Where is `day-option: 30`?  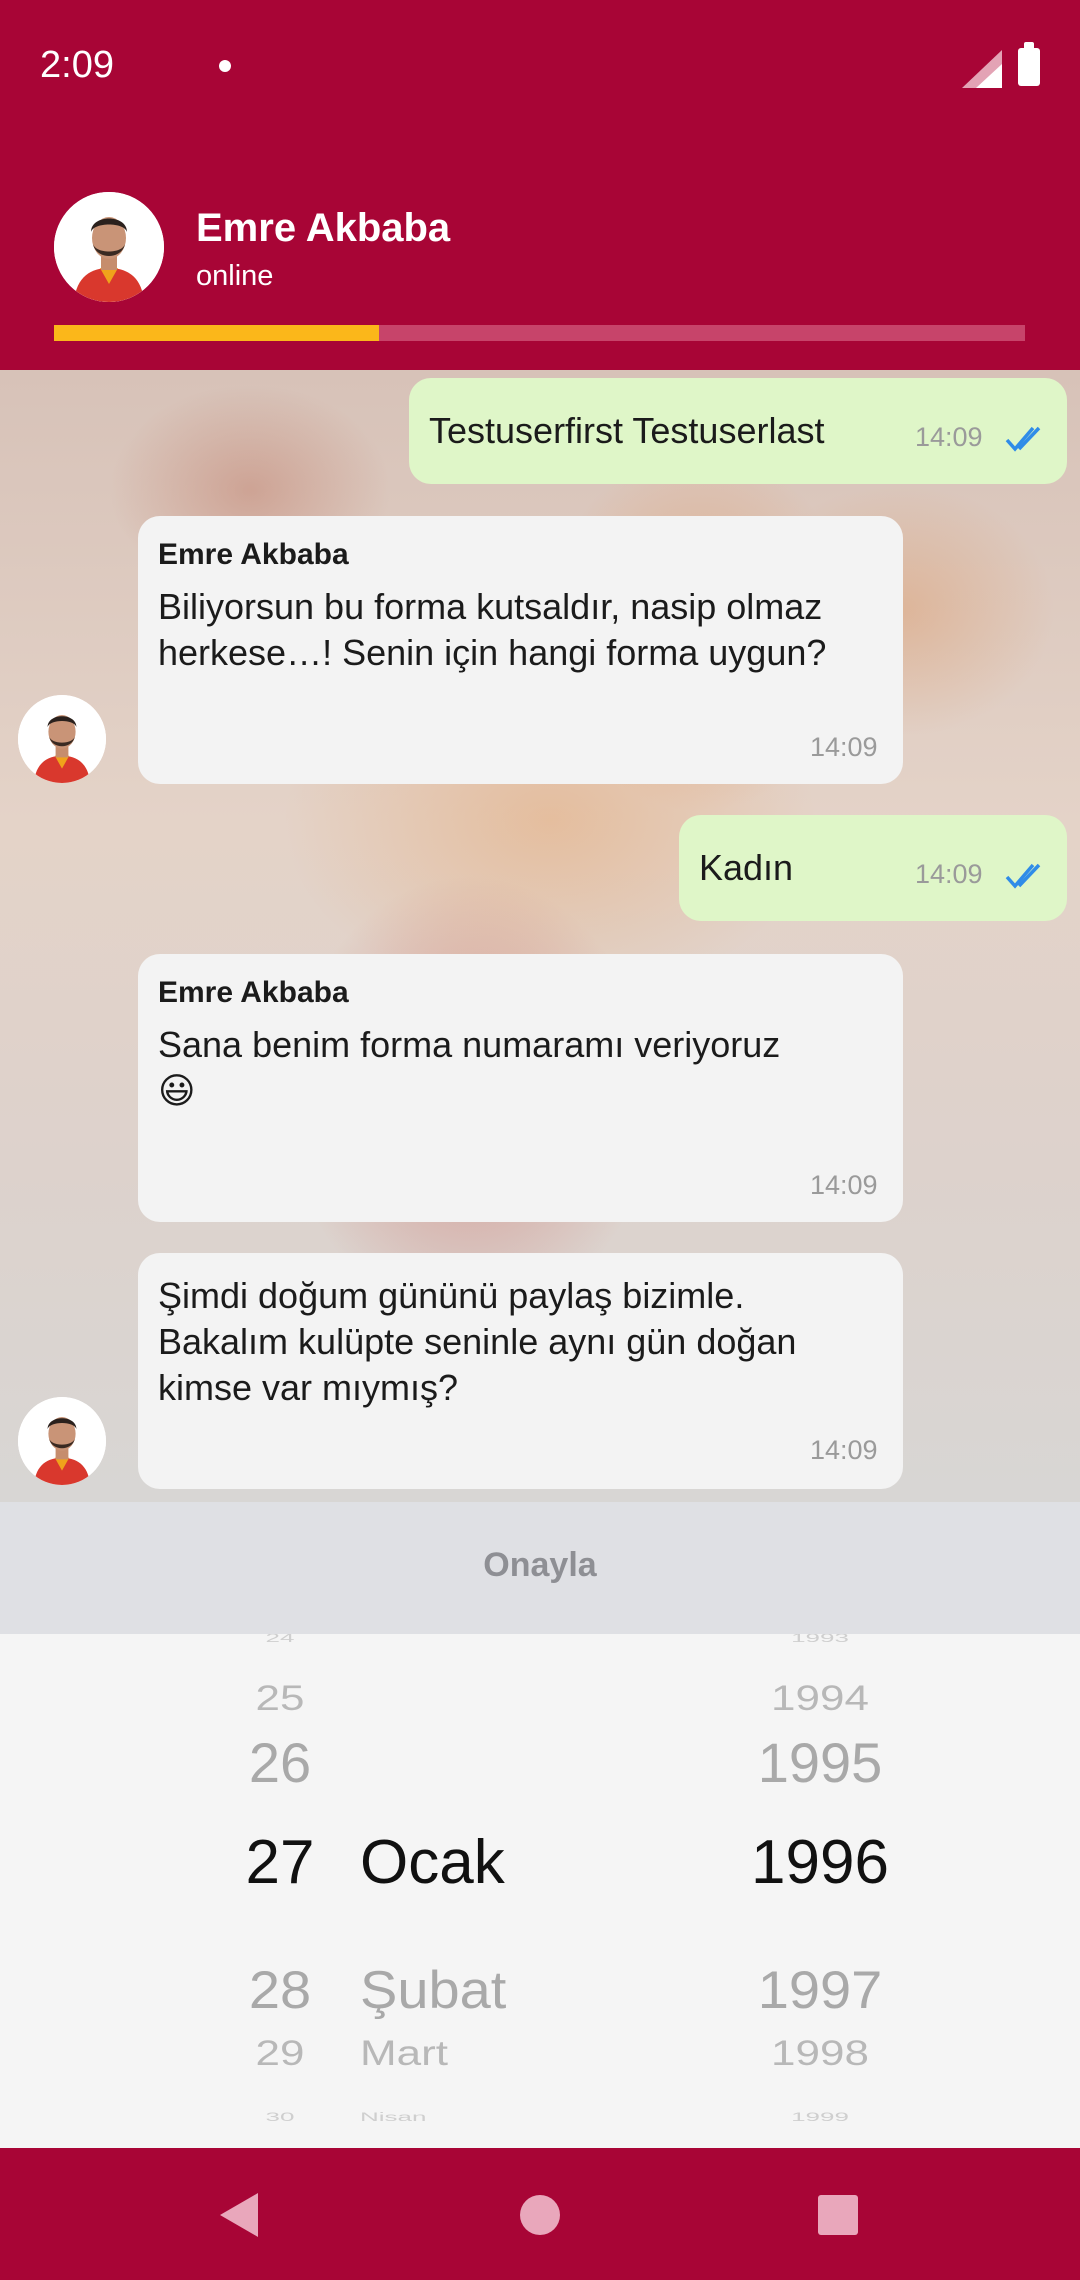
day-option: 30 is located at coordinates (280, 2117).